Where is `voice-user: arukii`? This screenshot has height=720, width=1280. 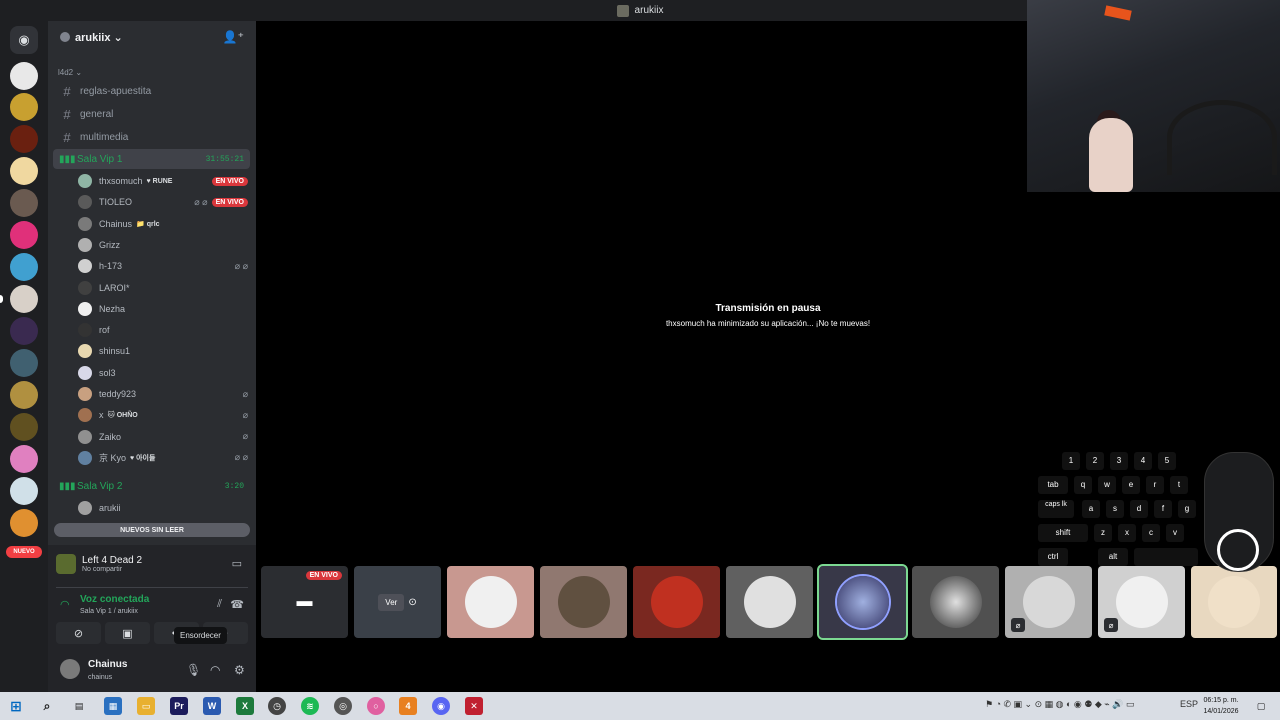
voice-user: arukii is located at coordinates (163, 508).